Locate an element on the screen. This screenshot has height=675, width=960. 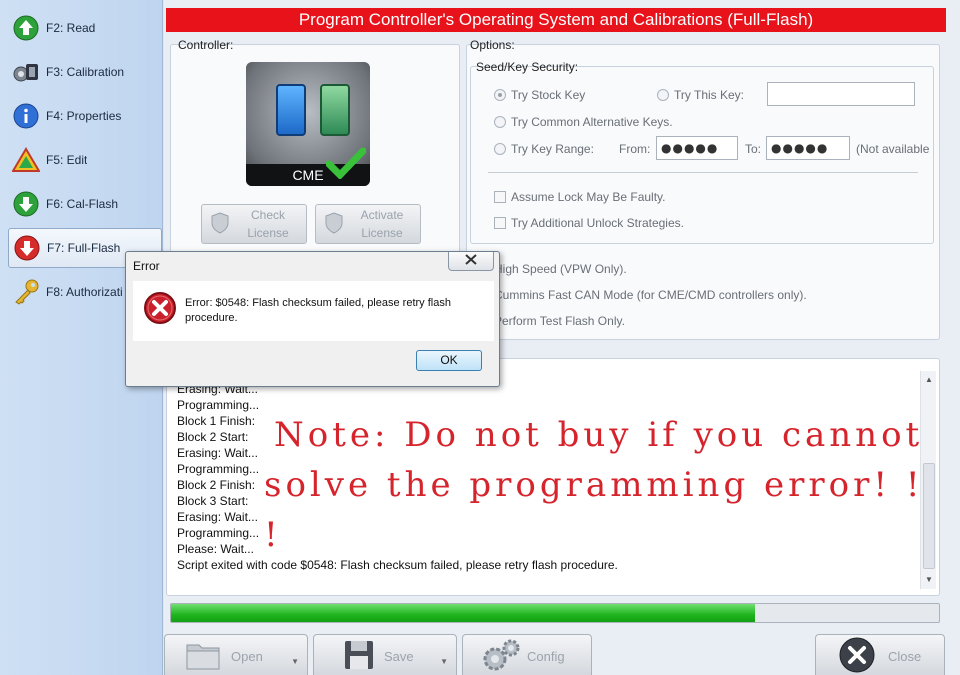
floppy-disk-icon is located at coordinates (359, 656).